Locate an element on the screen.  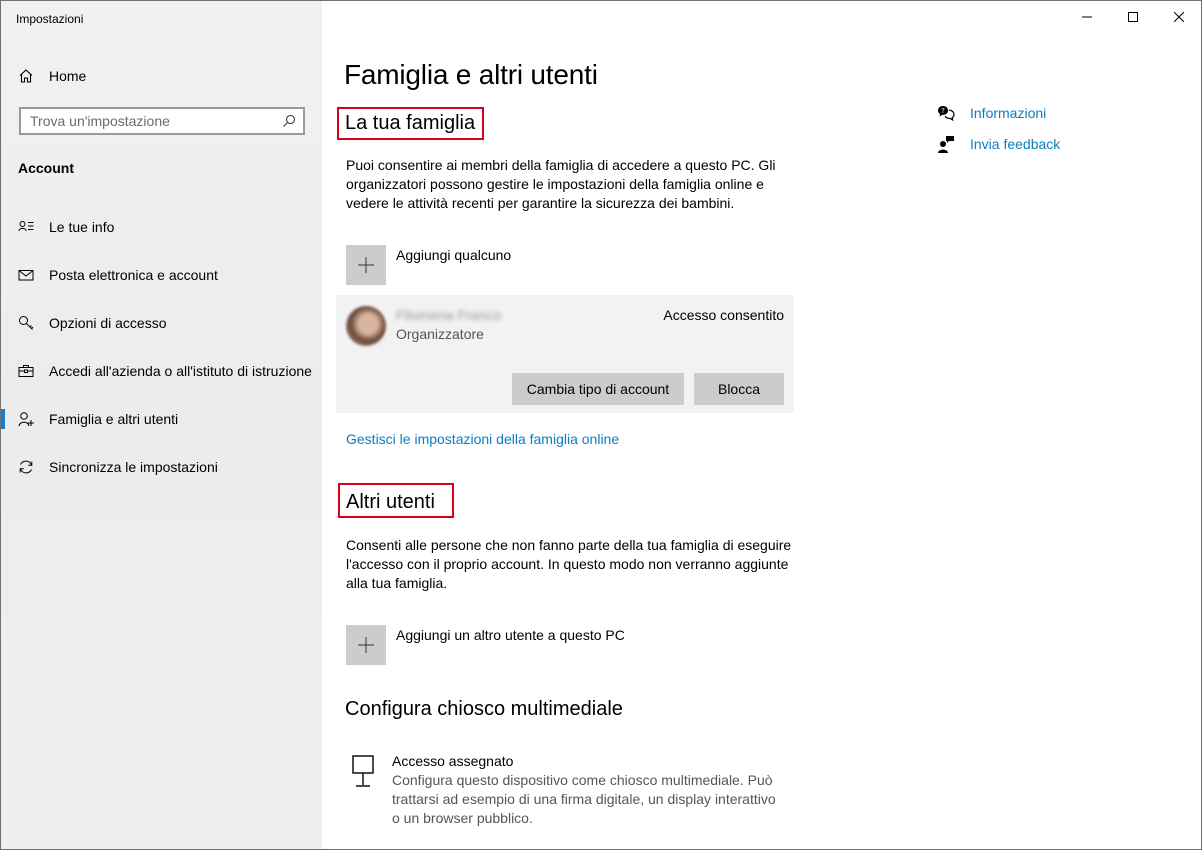
mail-icon is located at coordinates (26, 275).